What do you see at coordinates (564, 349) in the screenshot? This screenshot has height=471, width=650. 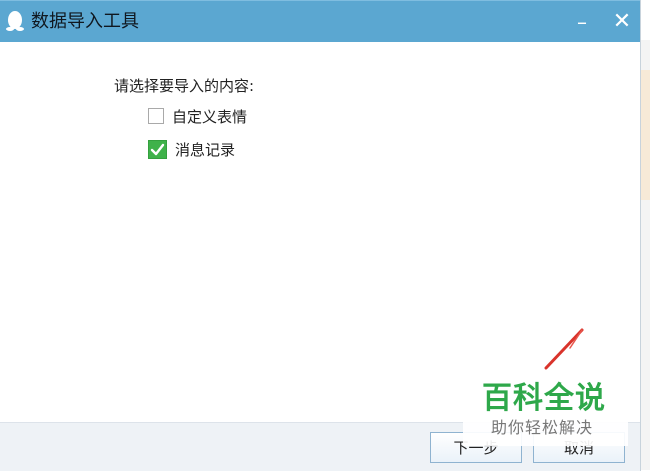 I see `annotation-arrow-icon` at bounding box center [564, 349].